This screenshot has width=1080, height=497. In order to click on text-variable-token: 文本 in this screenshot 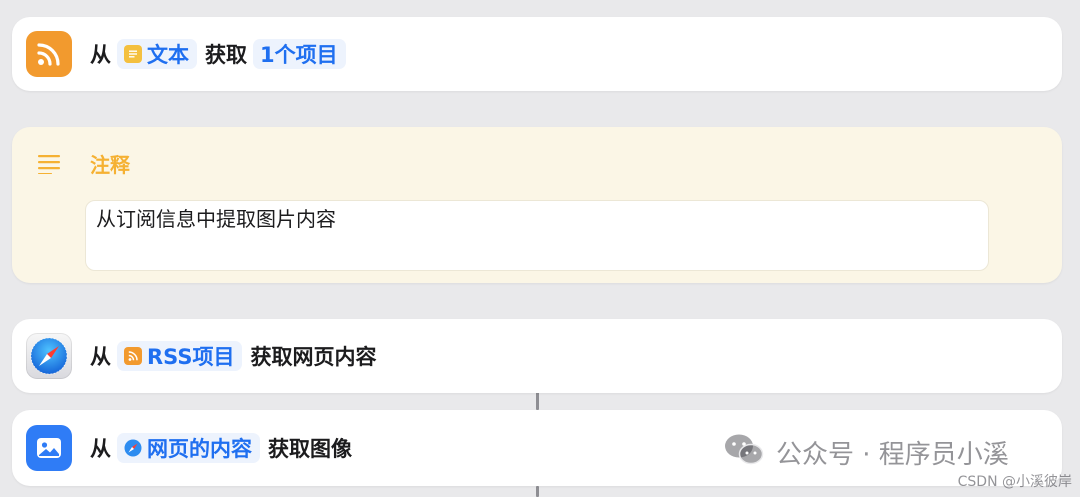, I will do `click(157, 54)`.